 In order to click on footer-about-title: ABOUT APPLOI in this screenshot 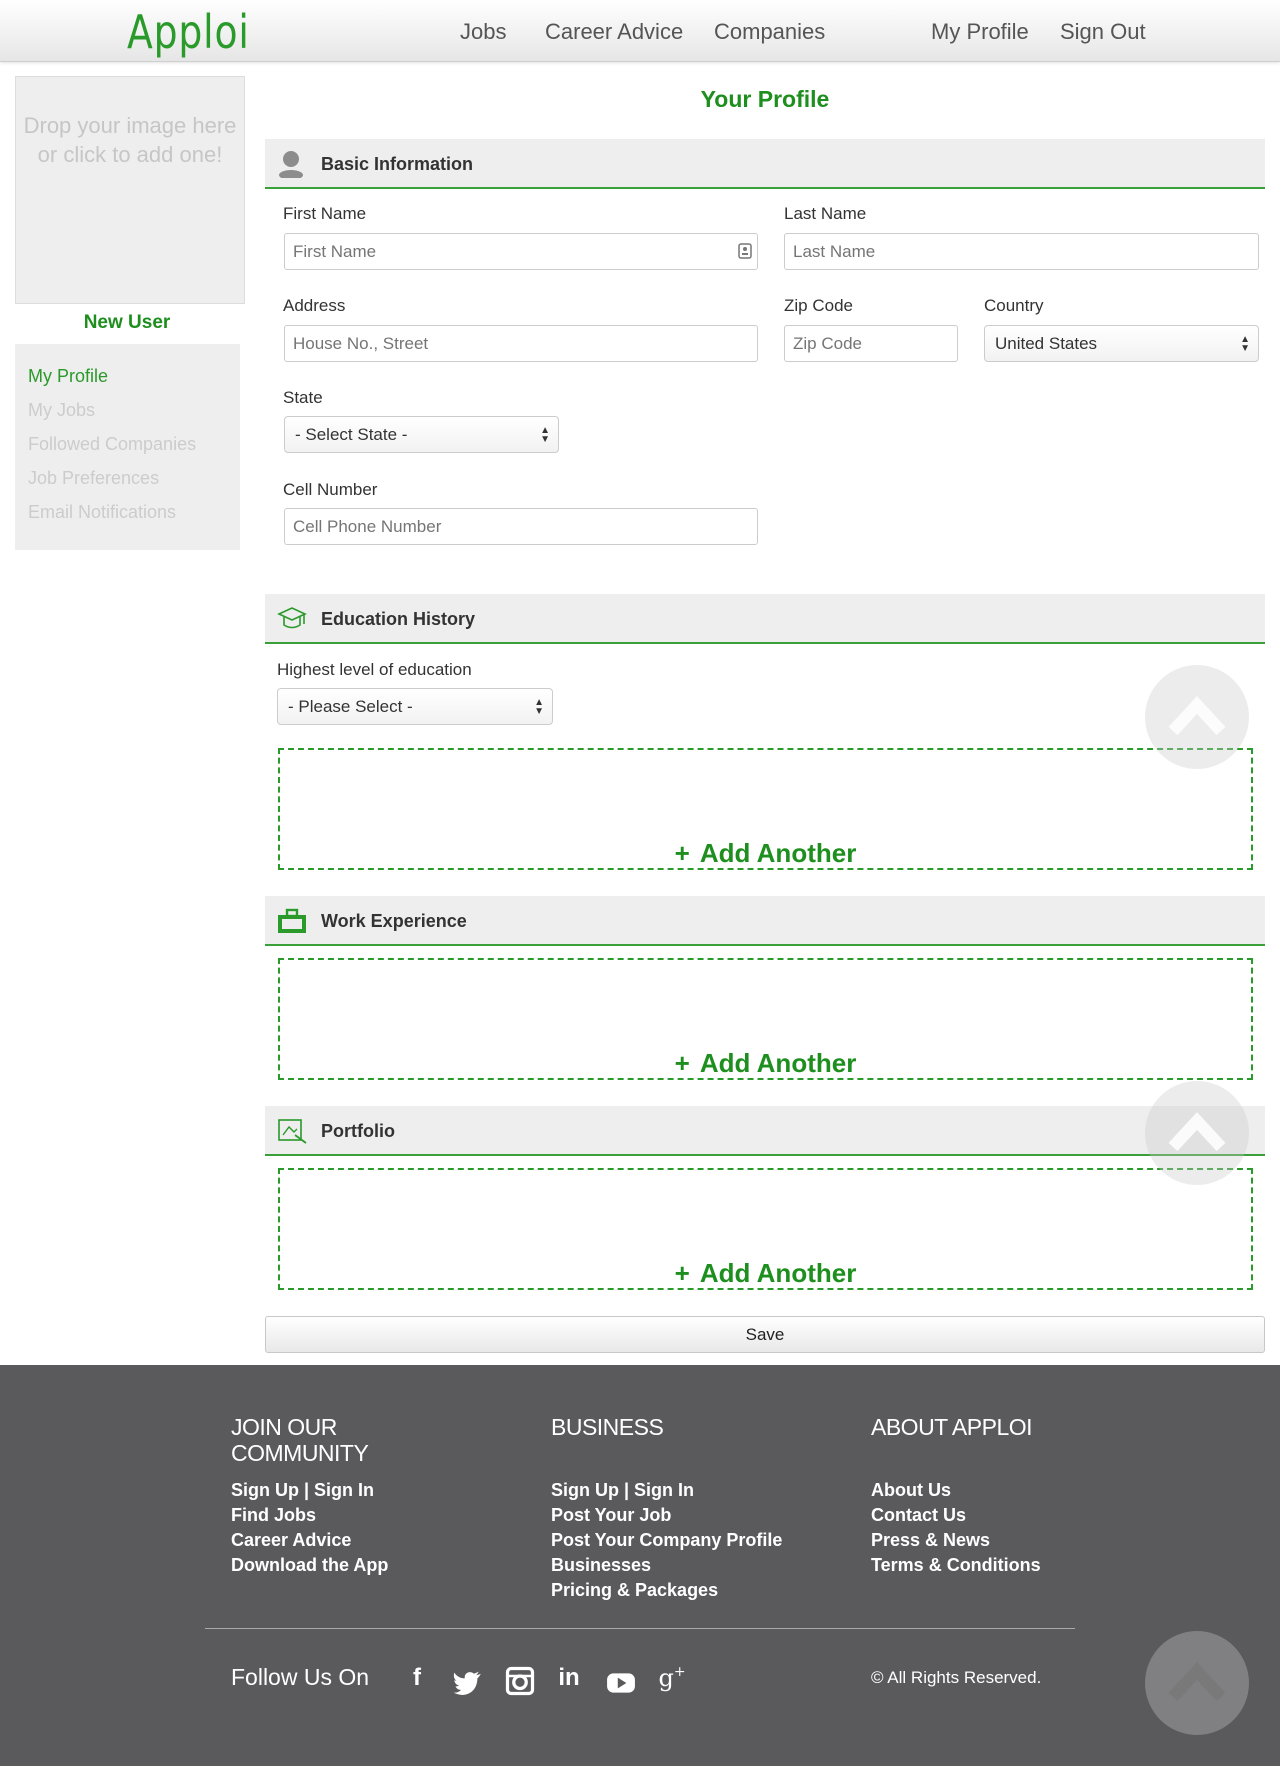, I will do `click(952, 1427)`.